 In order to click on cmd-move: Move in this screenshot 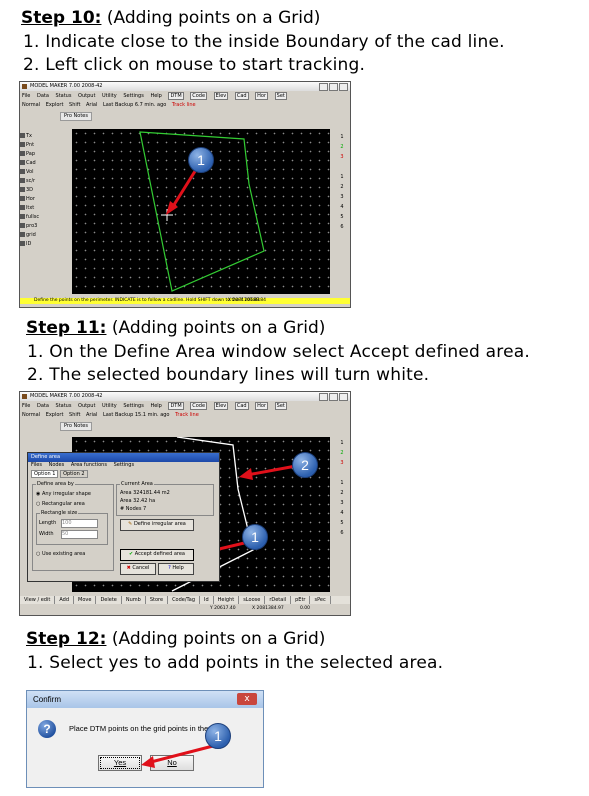, I will do `click(85, 600)`.